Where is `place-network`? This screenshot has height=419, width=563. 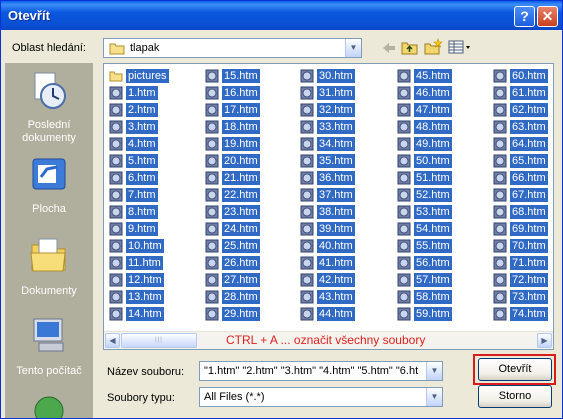 place-network is located at coordinates (49, 404).